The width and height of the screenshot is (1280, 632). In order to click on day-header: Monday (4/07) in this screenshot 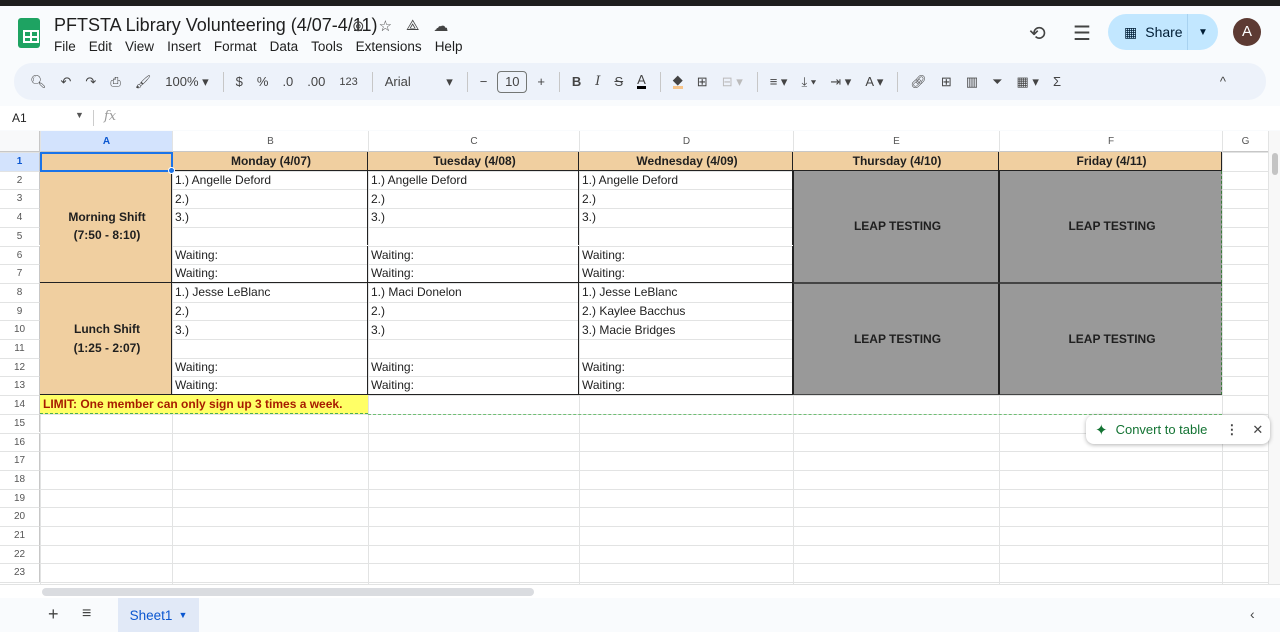, I will do `click(270, 161)`.